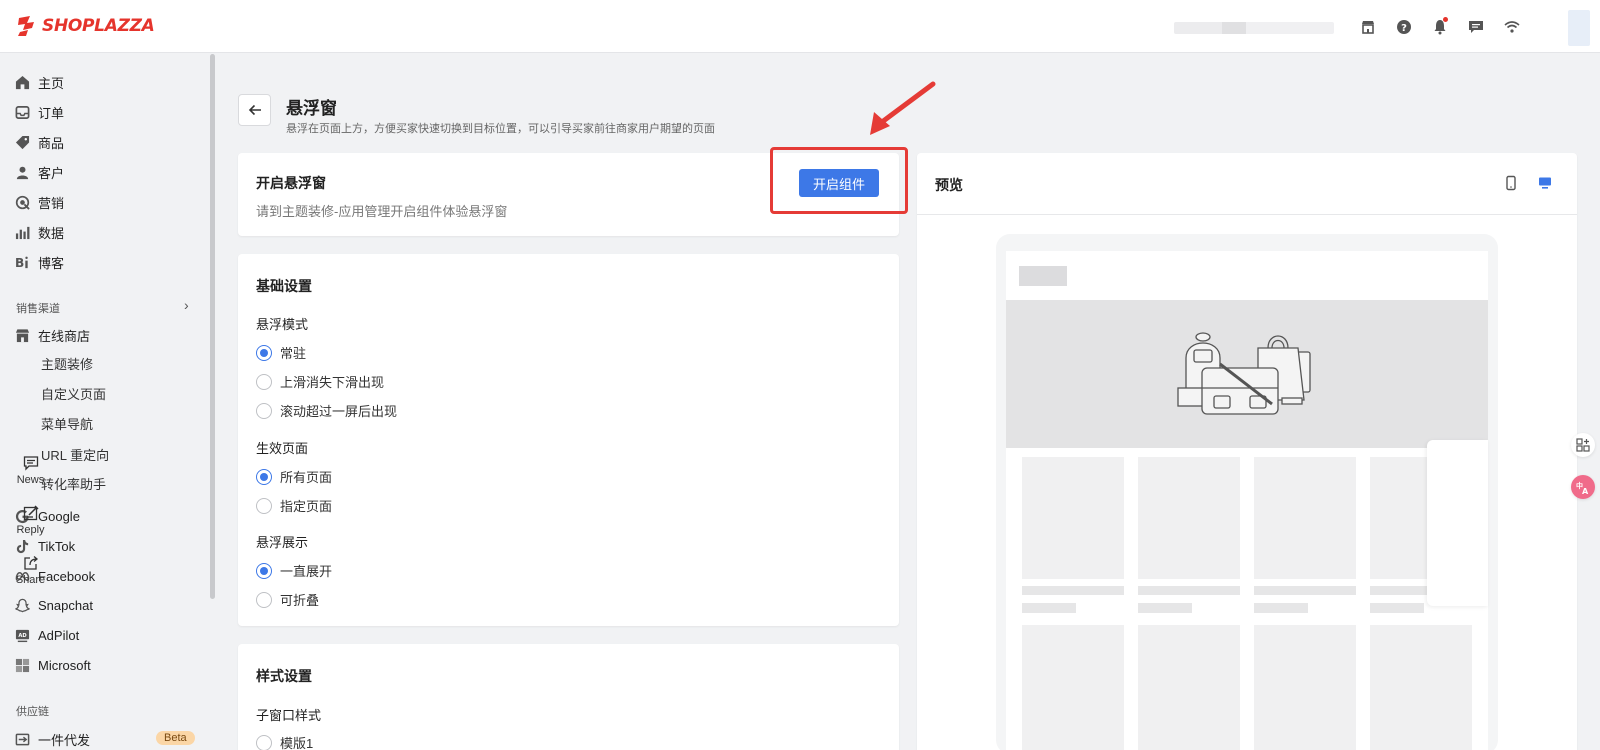  I want to click on mode-option-after-scroll: 滚动超过一屏后出现, so click(326, 410).